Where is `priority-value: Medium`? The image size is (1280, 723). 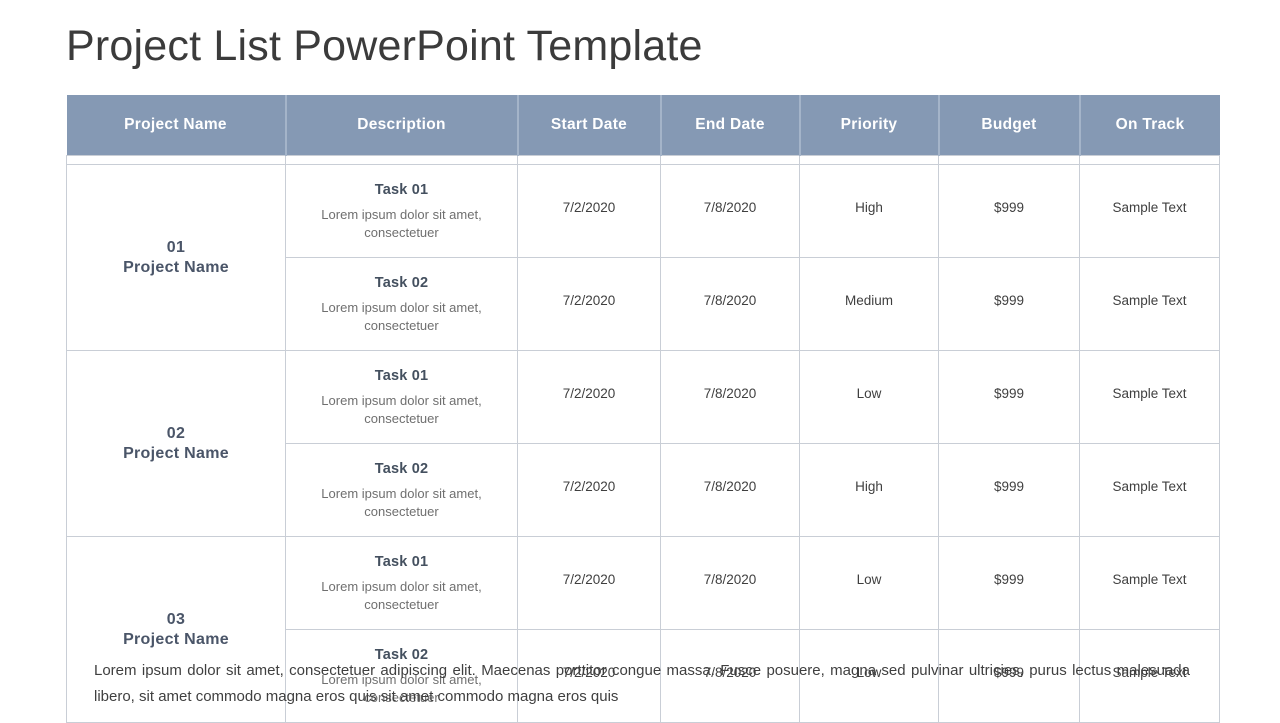
priority-value: Medium is located at coordinates (868, 300).